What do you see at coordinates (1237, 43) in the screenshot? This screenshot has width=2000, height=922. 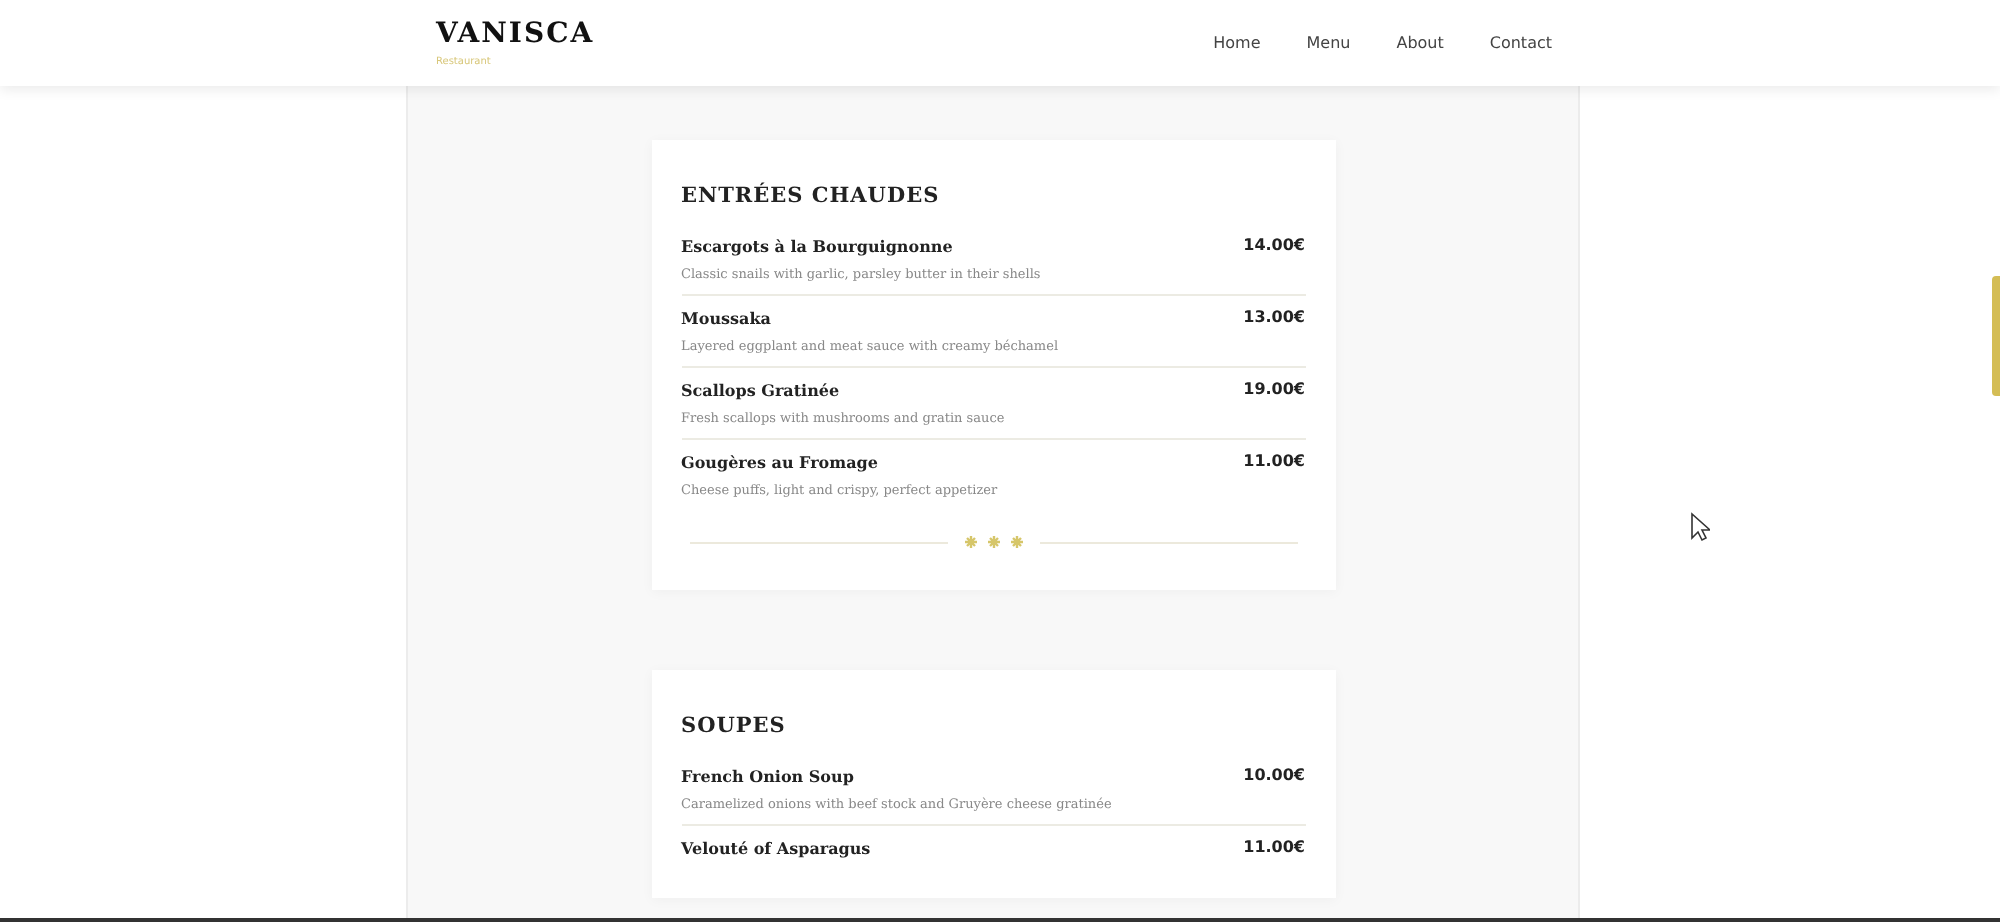 I see `nav-link: Home` at bounding box center [1237, 43].